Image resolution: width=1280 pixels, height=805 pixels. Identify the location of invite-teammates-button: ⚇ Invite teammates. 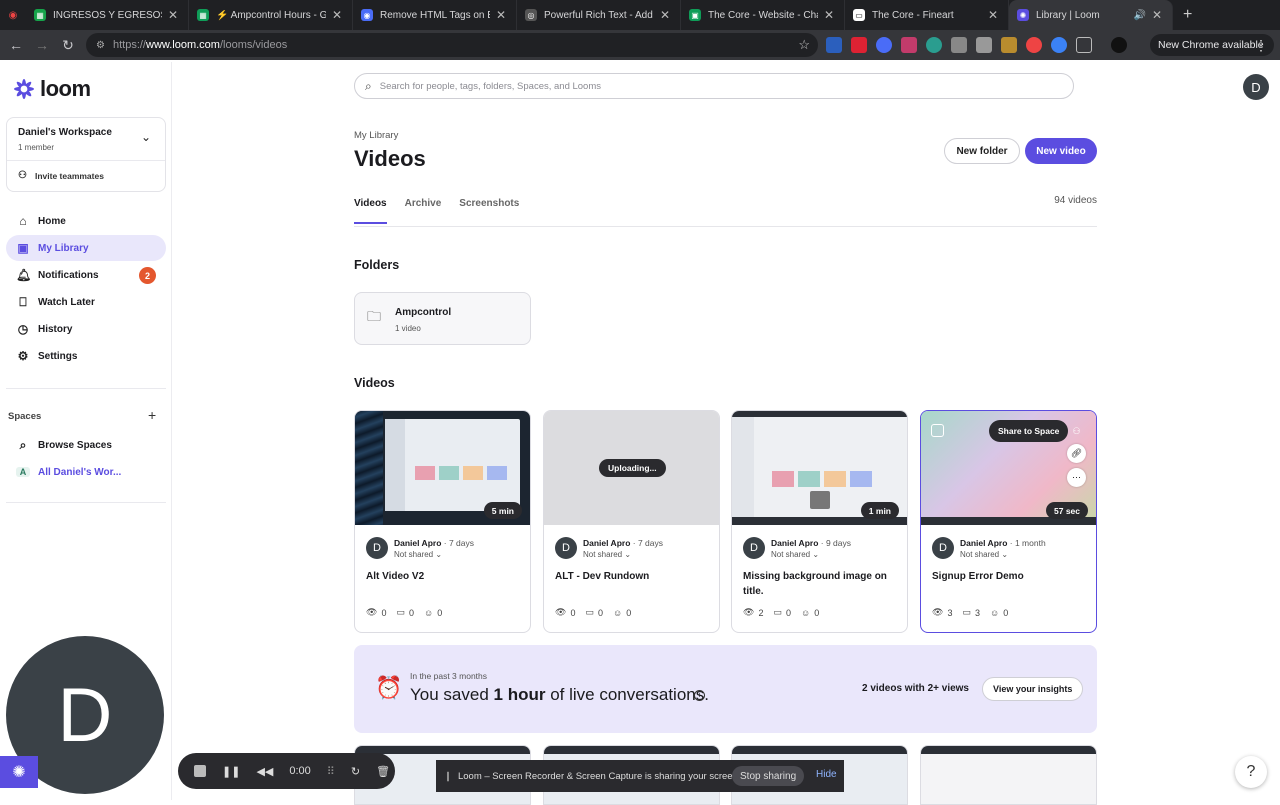
(61, 175).